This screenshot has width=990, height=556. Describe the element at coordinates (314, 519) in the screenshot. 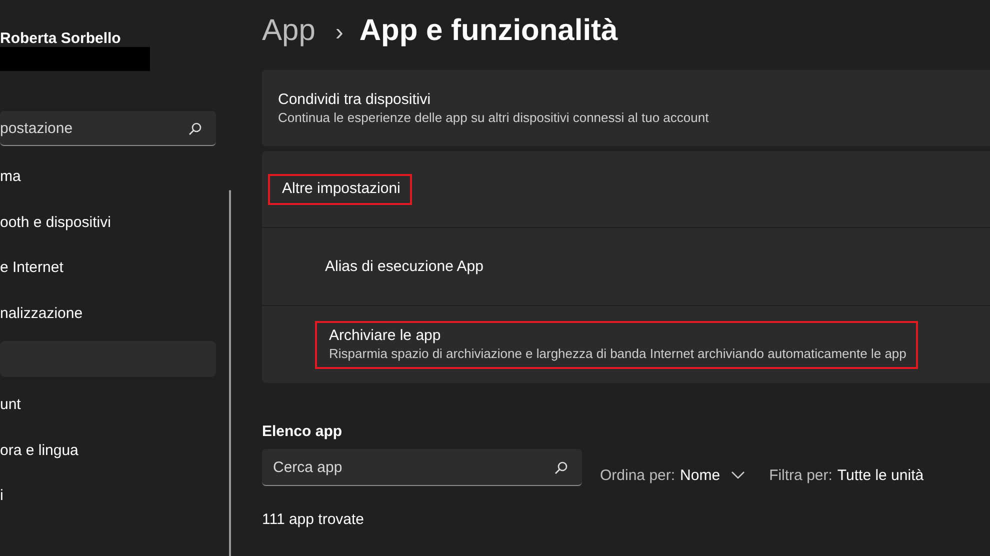

I see `app-count: 111 app trovate` at that location.